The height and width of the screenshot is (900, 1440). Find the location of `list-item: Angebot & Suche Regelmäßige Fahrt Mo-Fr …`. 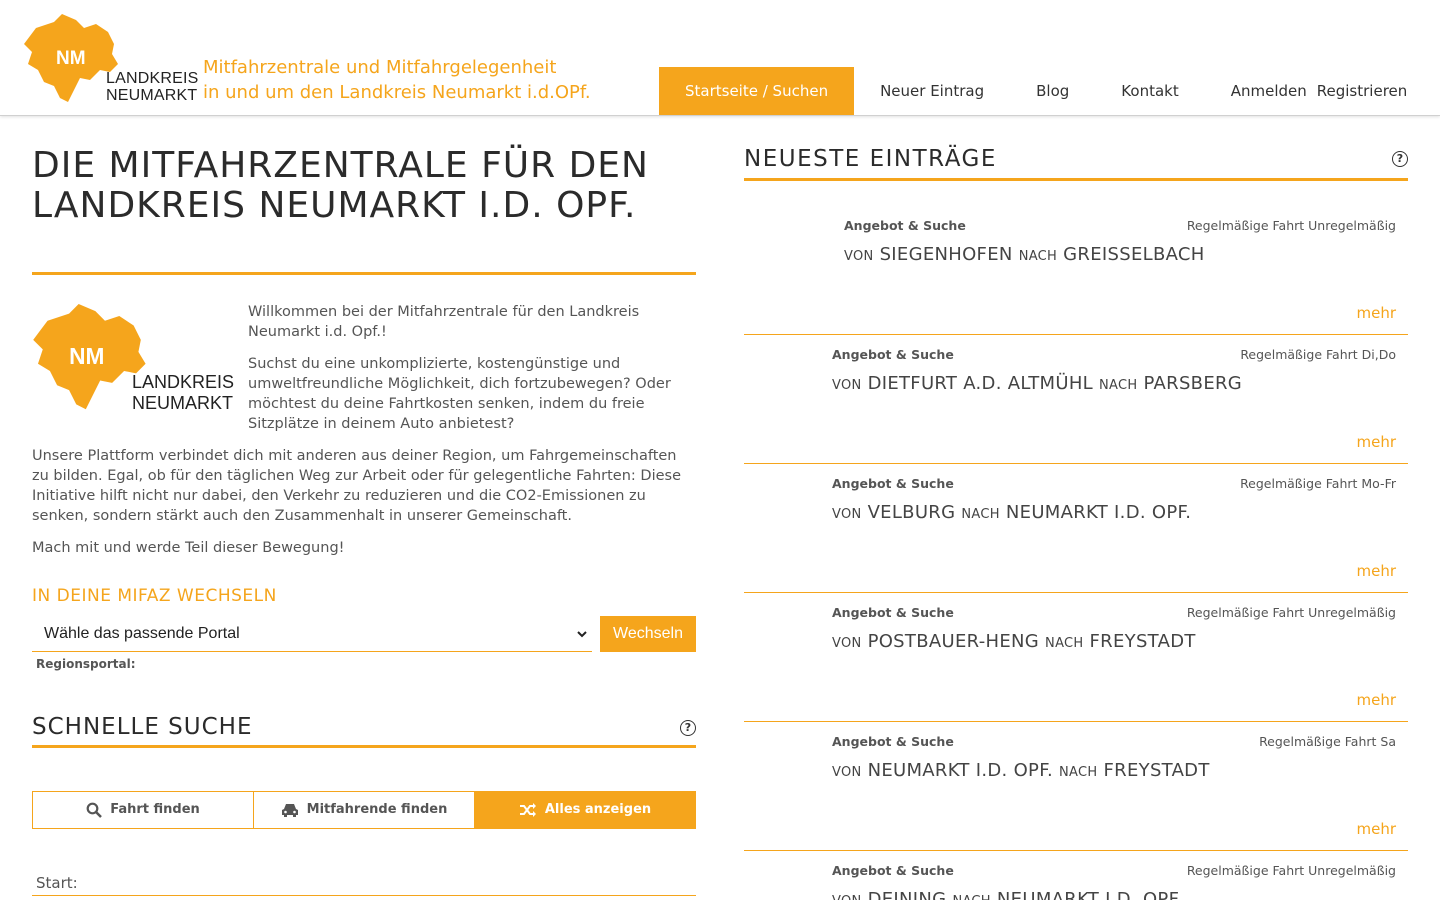

list-item: Angebot & Suche Regelmäßige Fahrt Mo-Fr … is located at coordinates (1076, 528).